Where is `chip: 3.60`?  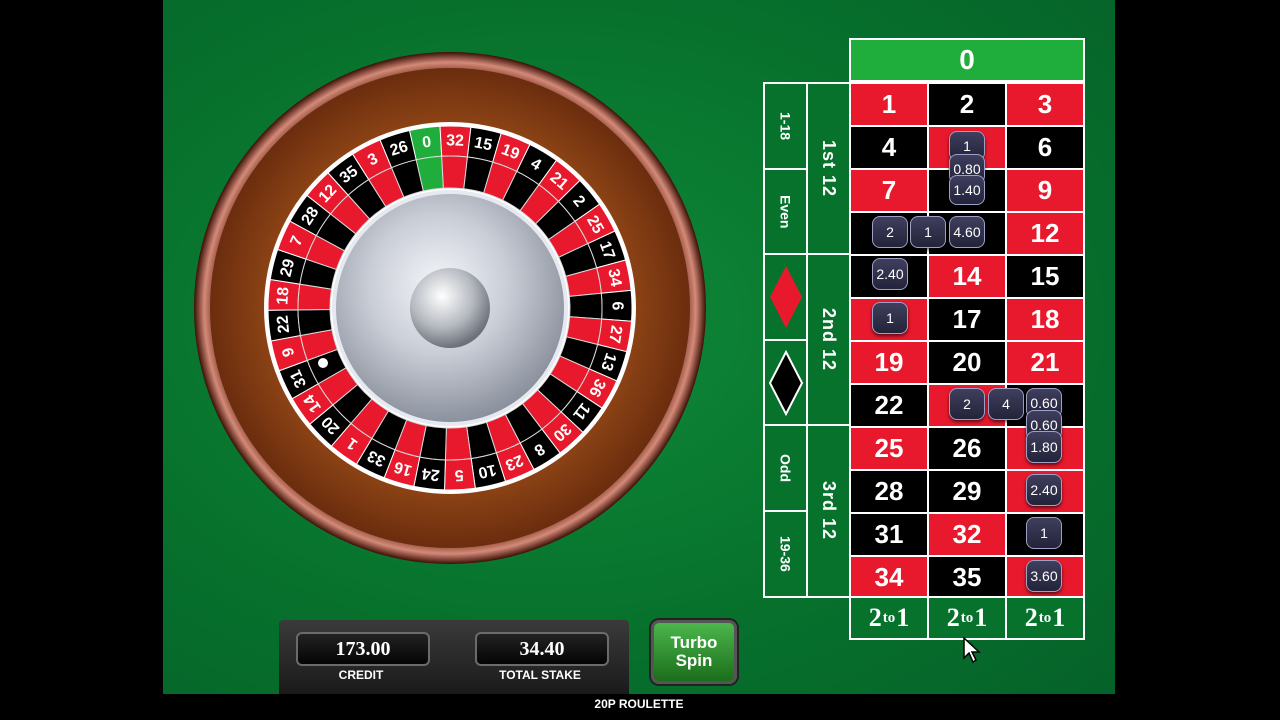
chip: 3.60 is located at coordinates (1044, 576).